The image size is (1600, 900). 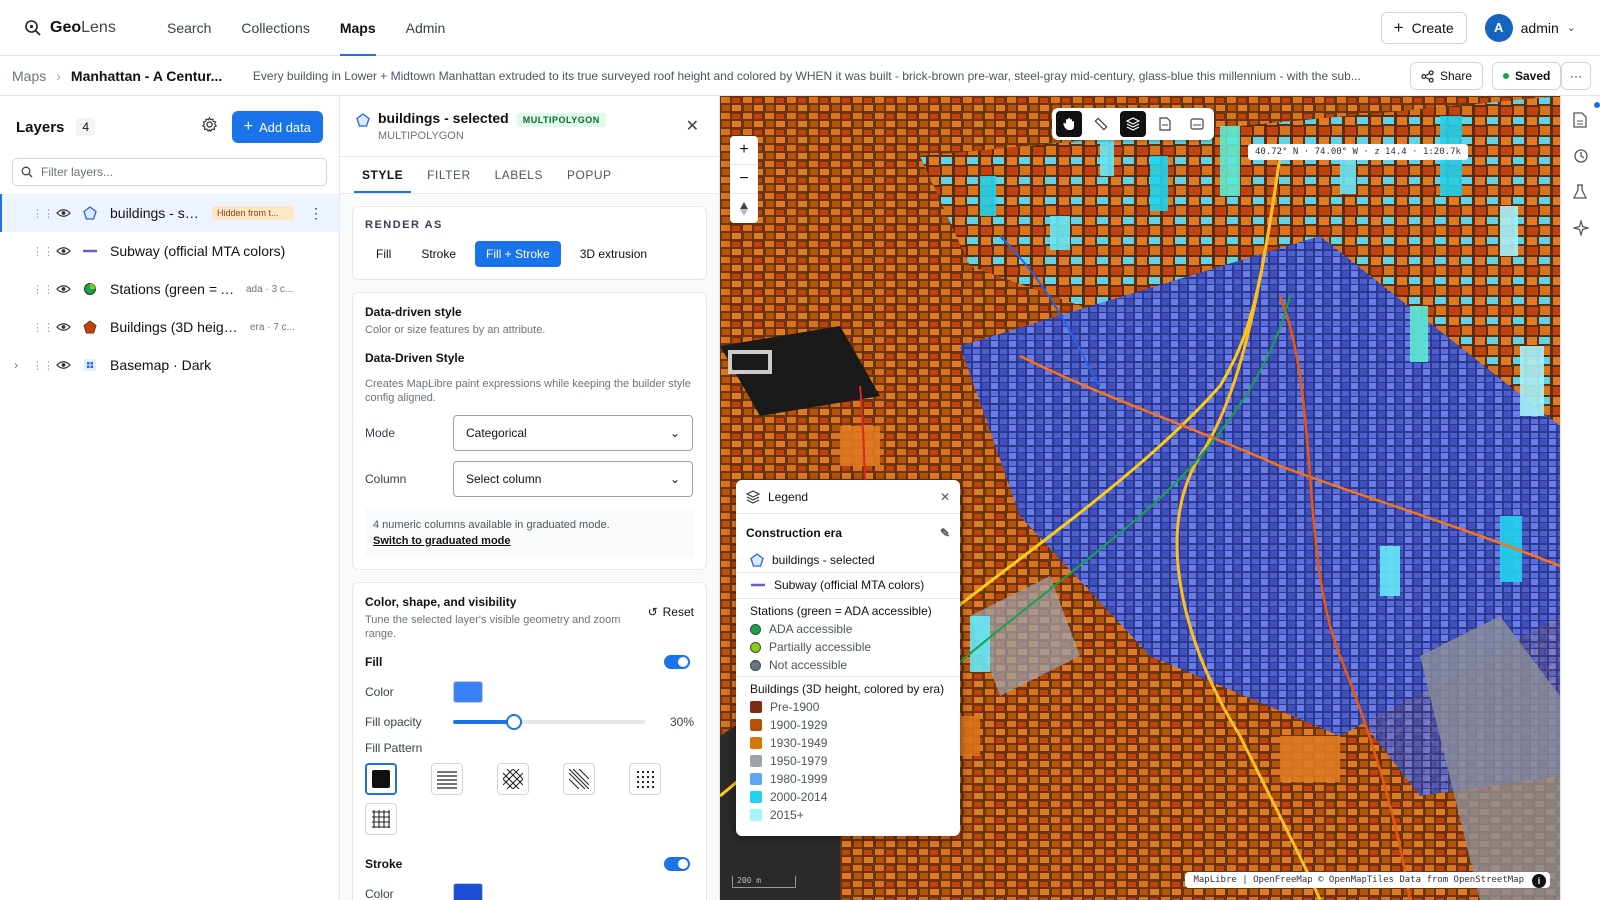 I want to click on legend-item-label: 1900-1929, so click(x=799, y=725).